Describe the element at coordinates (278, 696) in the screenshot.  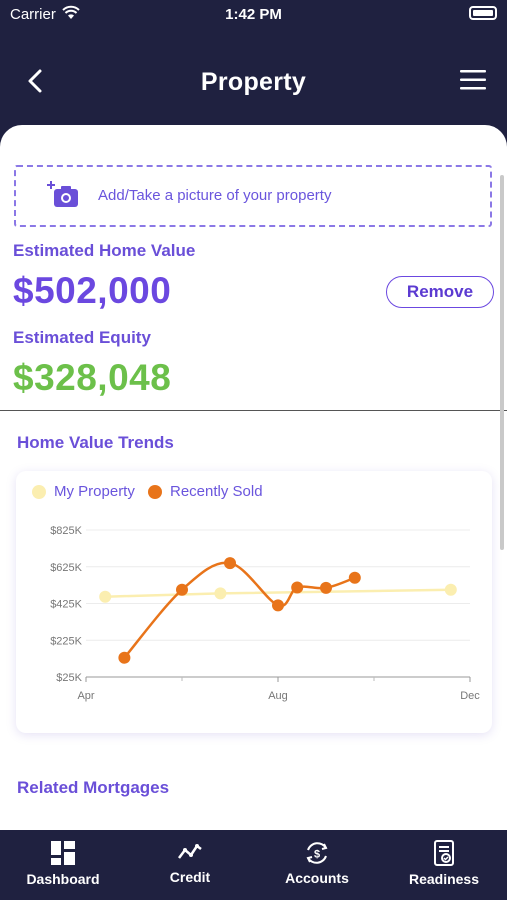
I see `x-tick-label: Aug` at that location.